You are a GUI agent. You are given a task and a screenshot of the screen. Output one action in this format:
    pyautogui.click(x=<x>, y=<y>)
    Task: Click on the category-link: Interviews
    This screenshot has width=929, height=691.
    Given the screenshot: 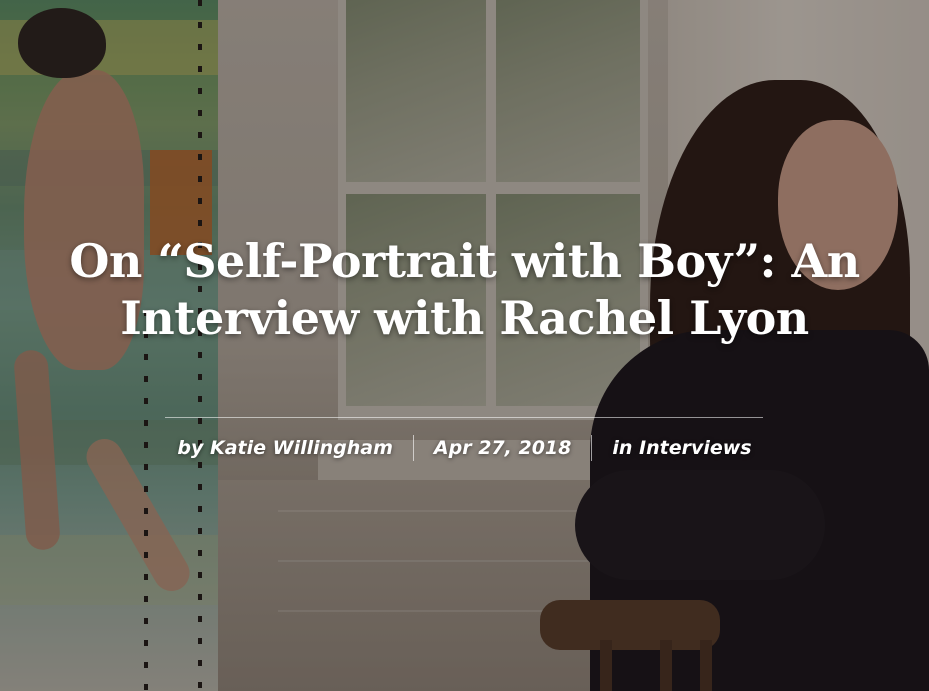 What is the action you would take?
    pyautogui.click(x=695, y=448)
    